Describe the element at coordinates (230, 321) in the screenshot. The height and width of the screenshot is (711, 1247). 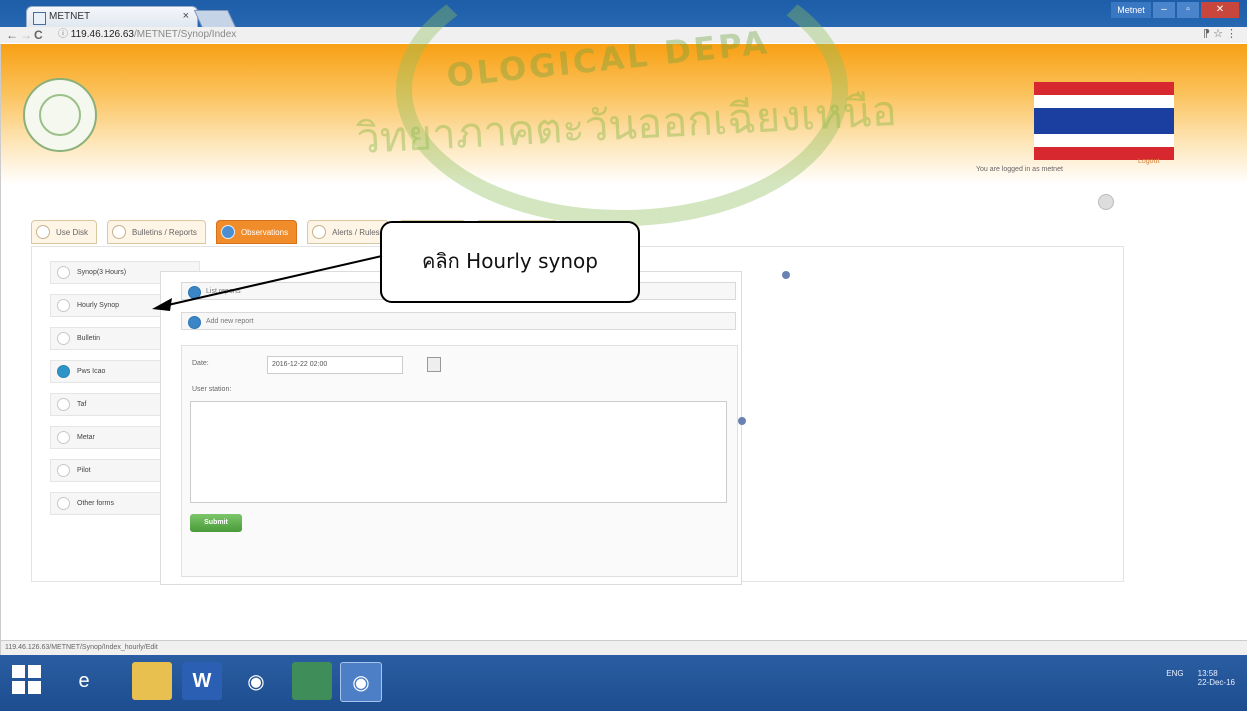
I see `add-report-label: Add new report` at that location.